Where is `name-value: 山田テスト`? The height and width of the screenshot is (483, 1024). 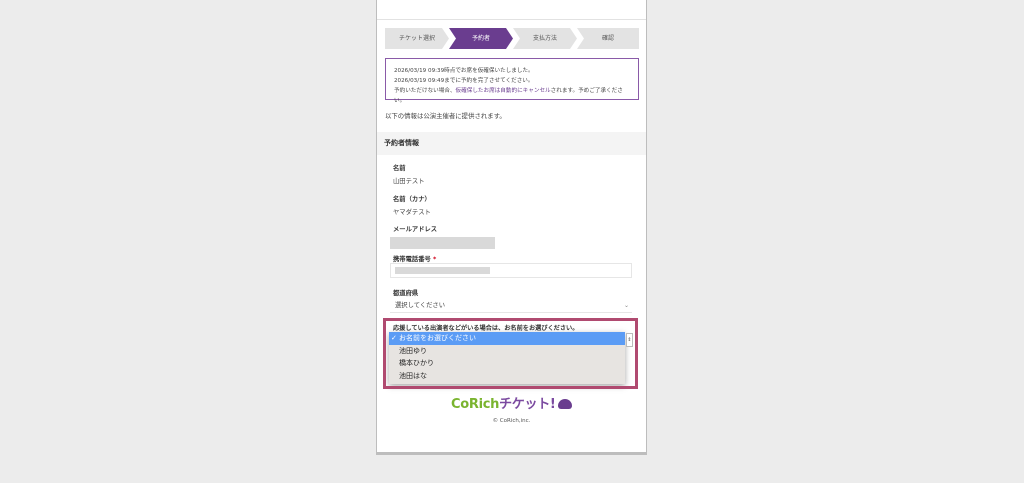
name-value: 山田テスト is located at coordinates (409, 181).